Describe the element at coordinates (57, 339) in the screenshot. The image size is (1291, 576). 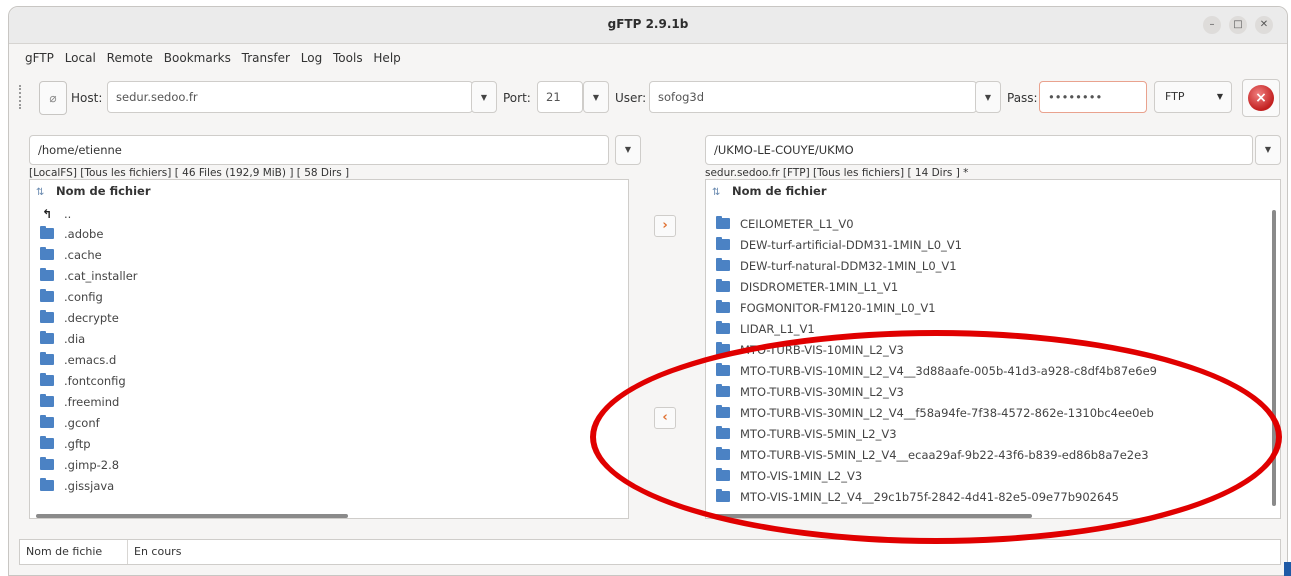
I see `list-item: .dia` at that location.